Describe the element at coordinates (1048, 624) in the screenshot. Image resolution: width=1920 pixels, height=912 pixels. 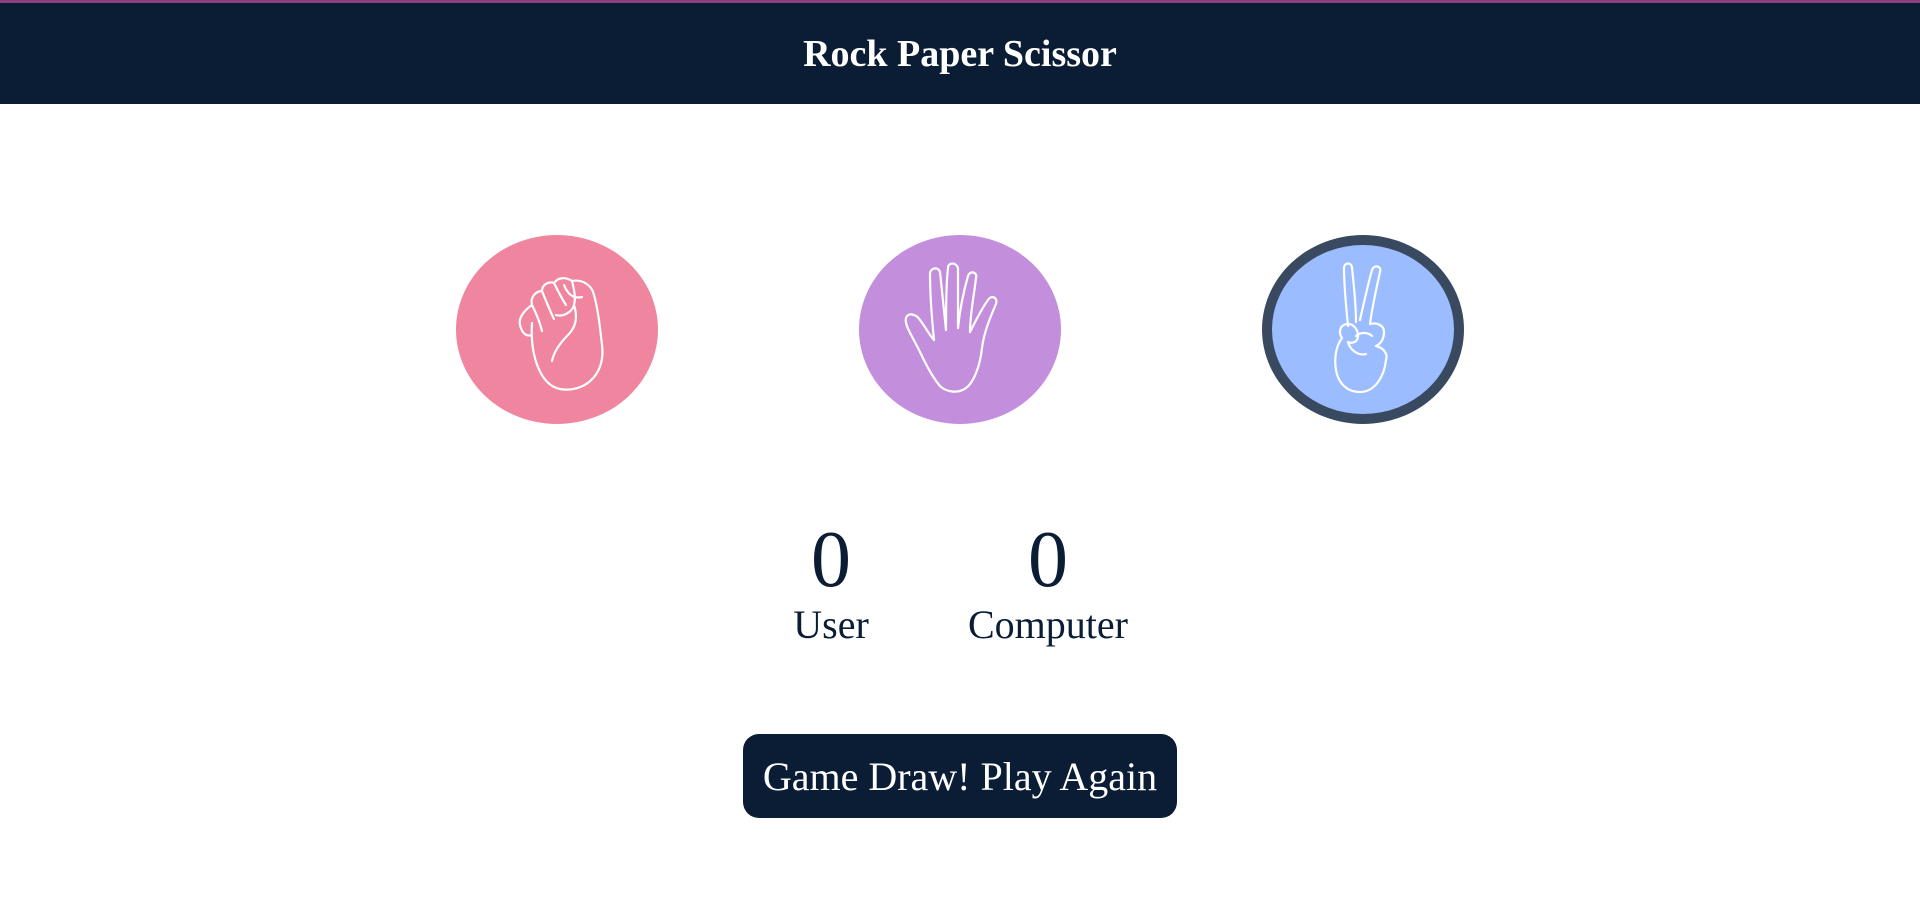
I see `computer-score-label: Computer` at that location.